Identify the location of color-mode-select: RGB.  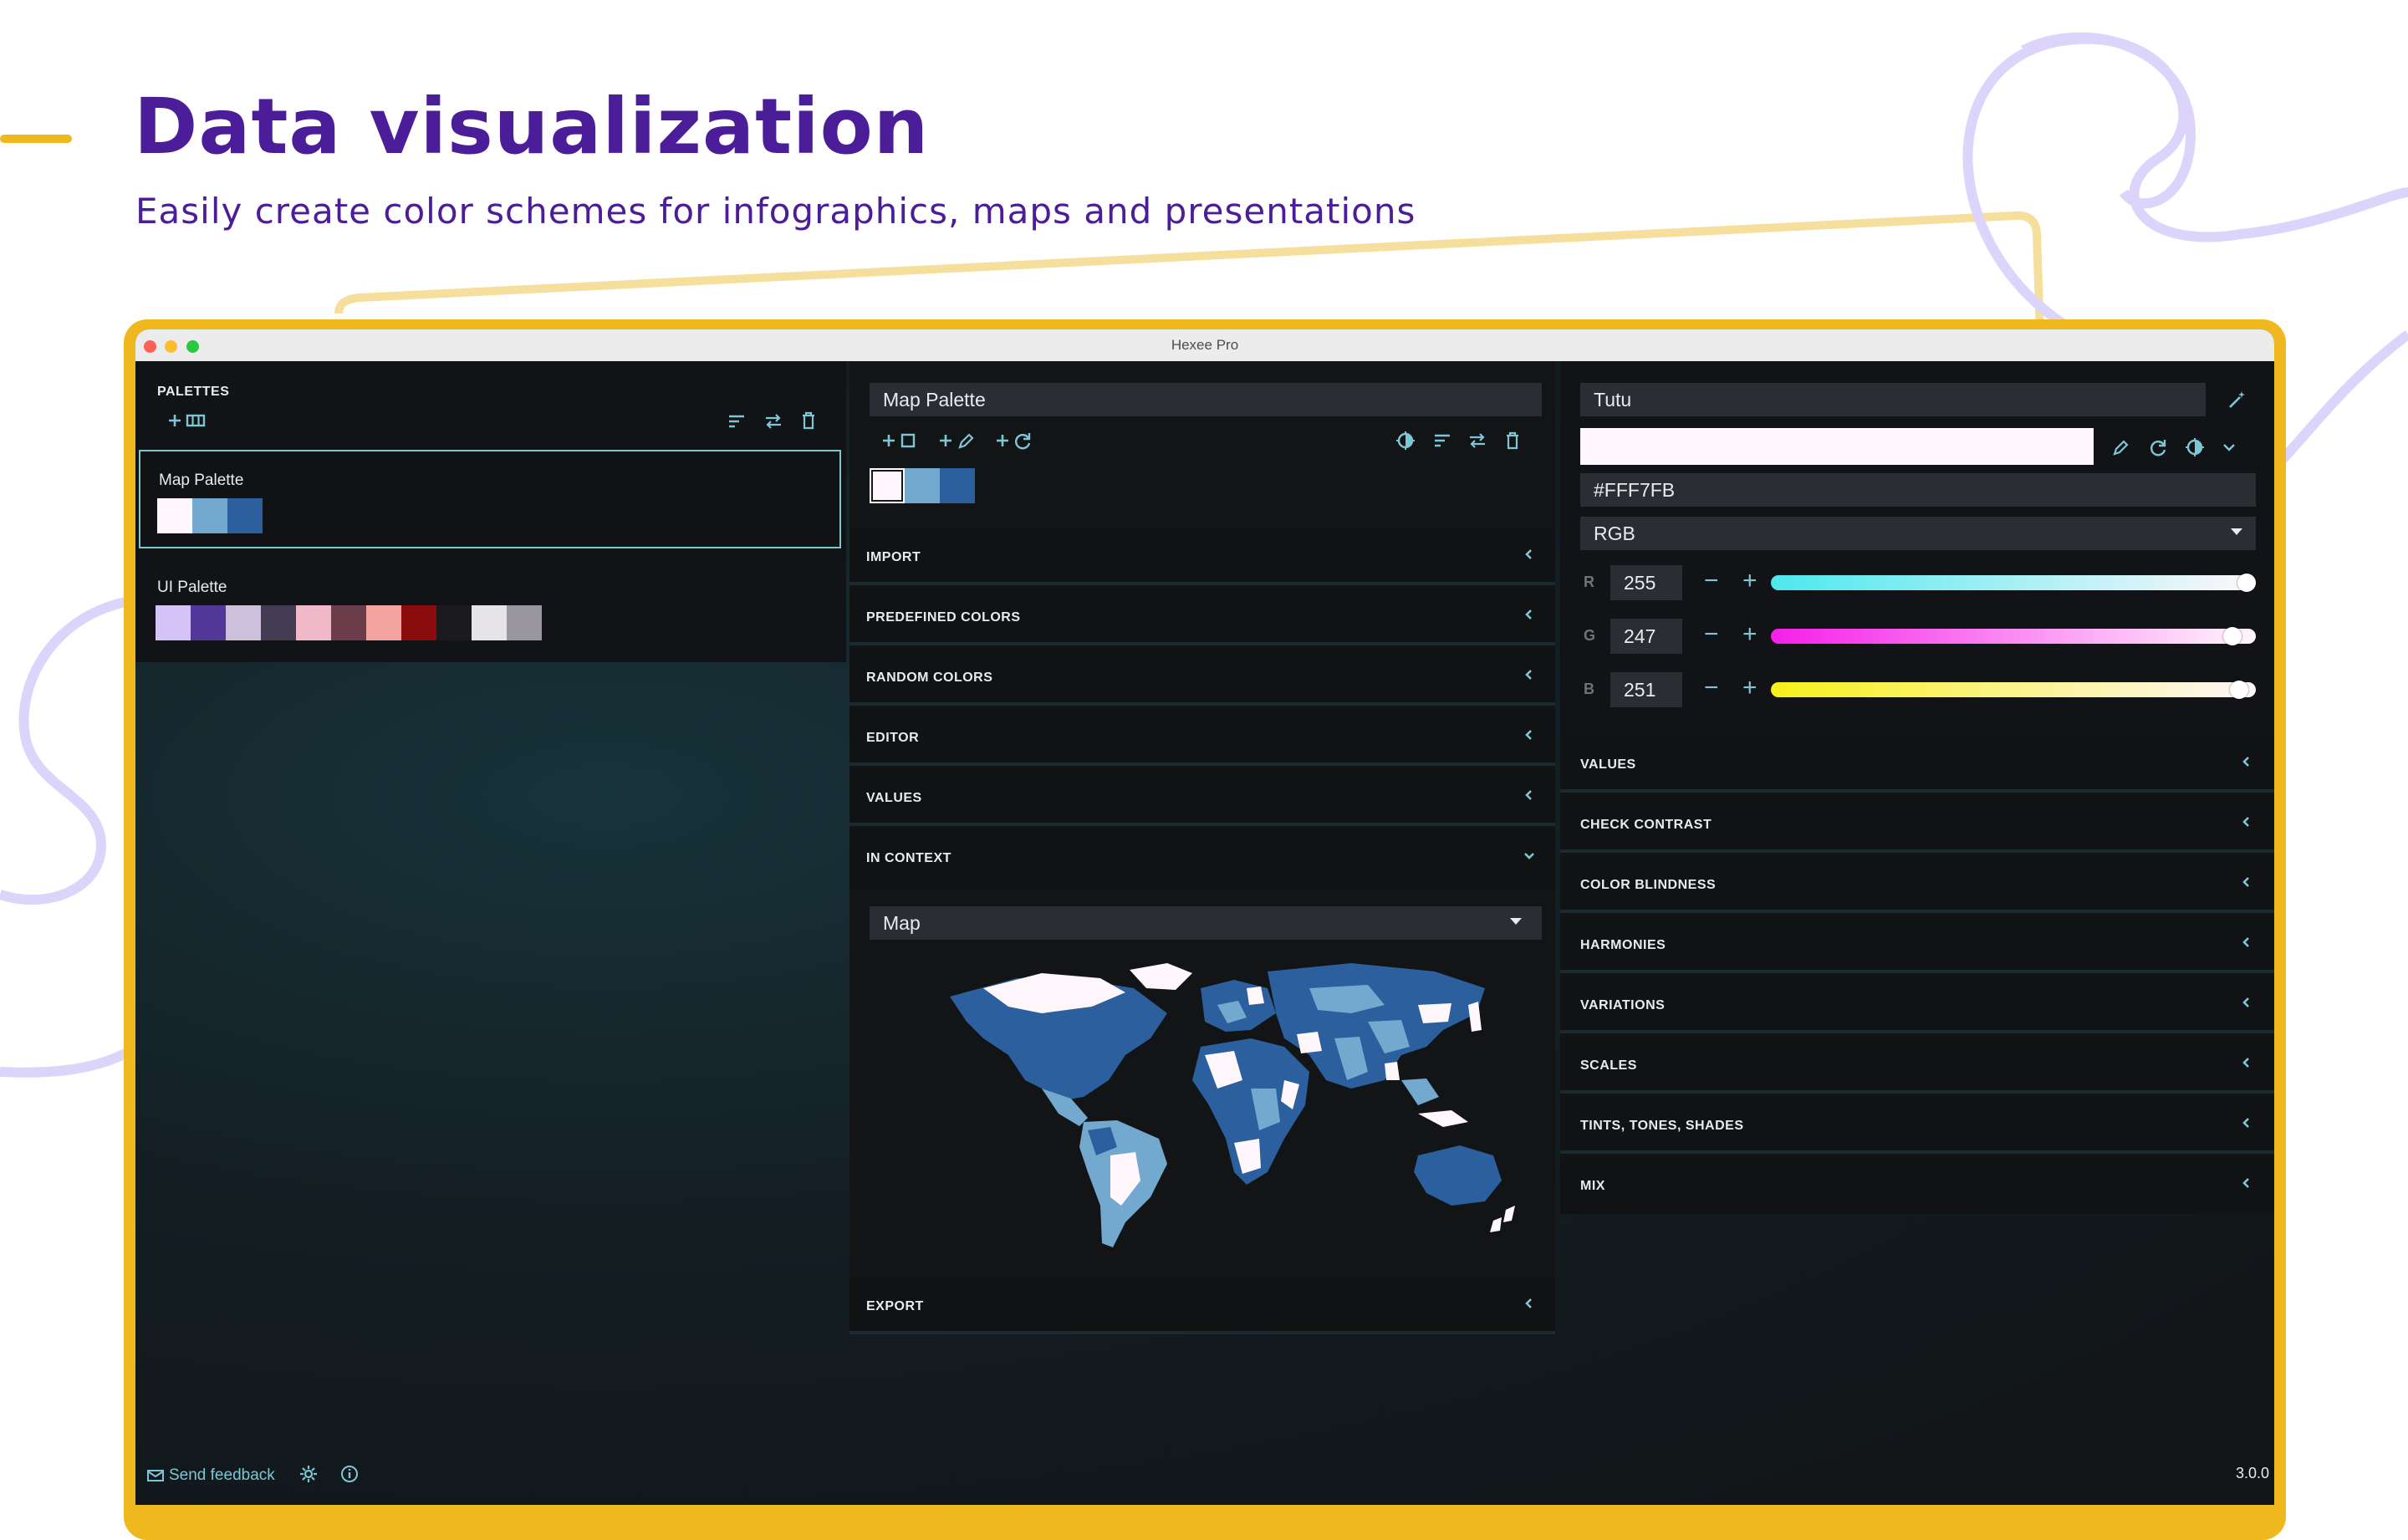
(1918, 534).